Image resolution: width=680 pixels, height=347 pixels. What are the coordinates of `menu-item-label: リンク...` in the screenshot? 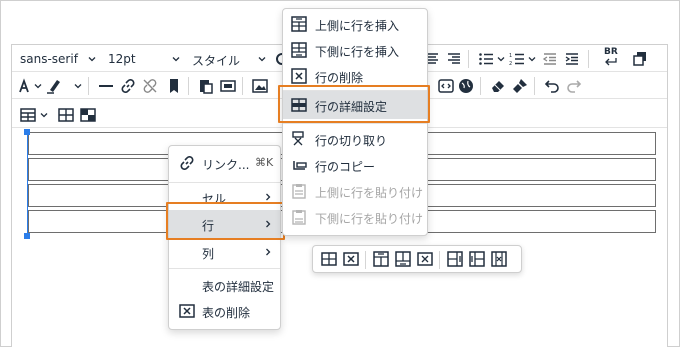 It's located at (226, 165).